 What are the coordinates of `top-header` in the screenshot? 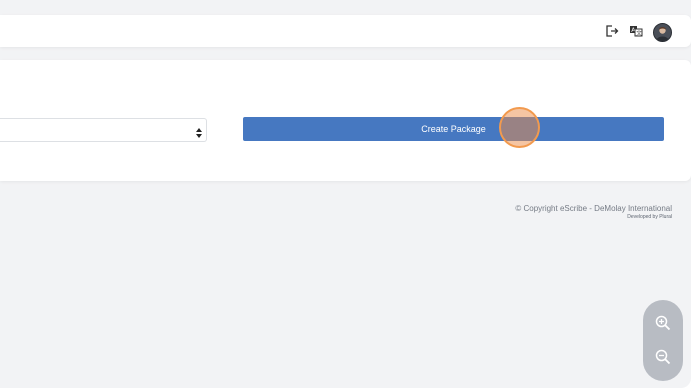 It's located at (345, 31).